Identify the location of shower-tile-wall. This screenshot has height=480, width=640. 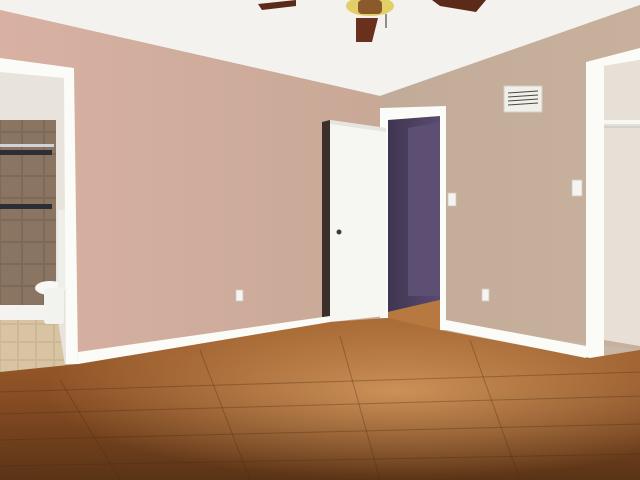
(28, 213).